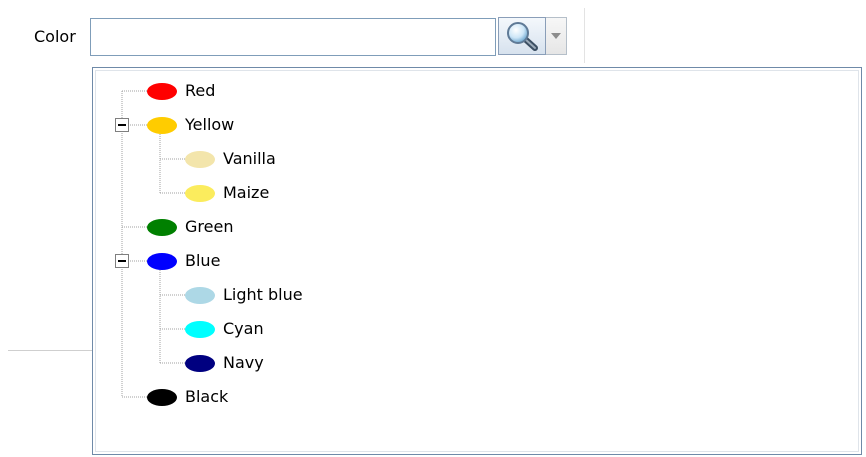 This screenshot has height=457, width=866. I want to click on tree-node-label: Cyan, so click(243, 328).